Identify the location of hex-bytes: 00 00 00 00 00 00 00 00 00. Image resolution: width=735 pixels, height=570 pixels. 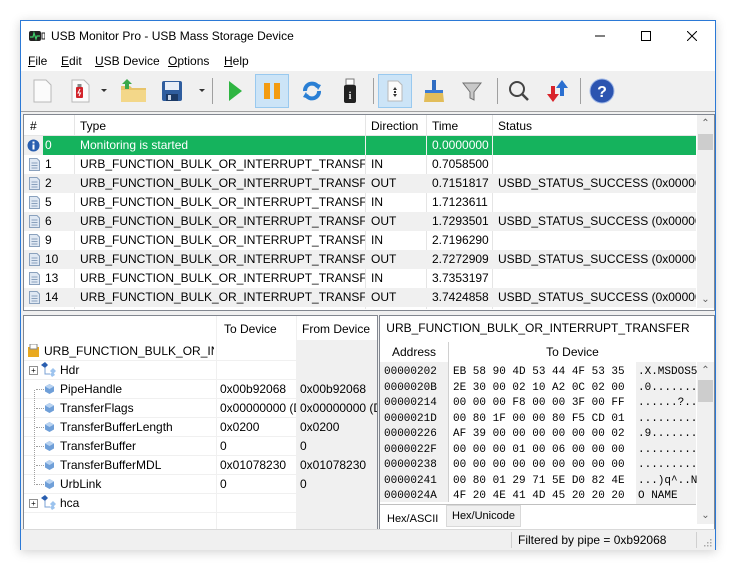
(539, 465).